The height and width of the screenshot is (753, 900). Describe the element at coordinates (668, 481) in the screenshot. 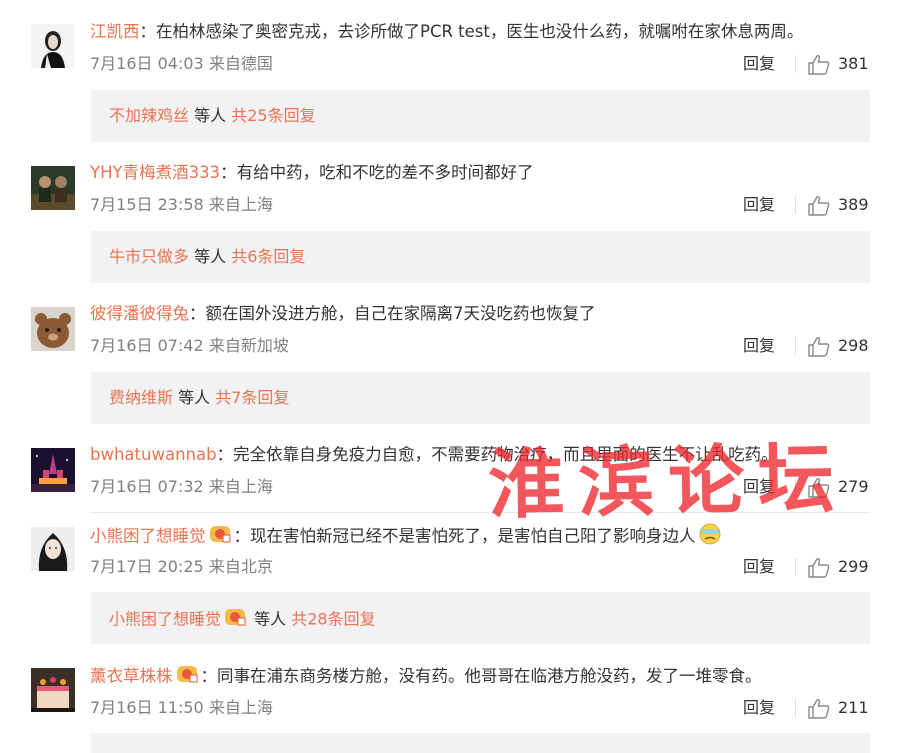

I see `watermark: 淮滨论坛` at that location.